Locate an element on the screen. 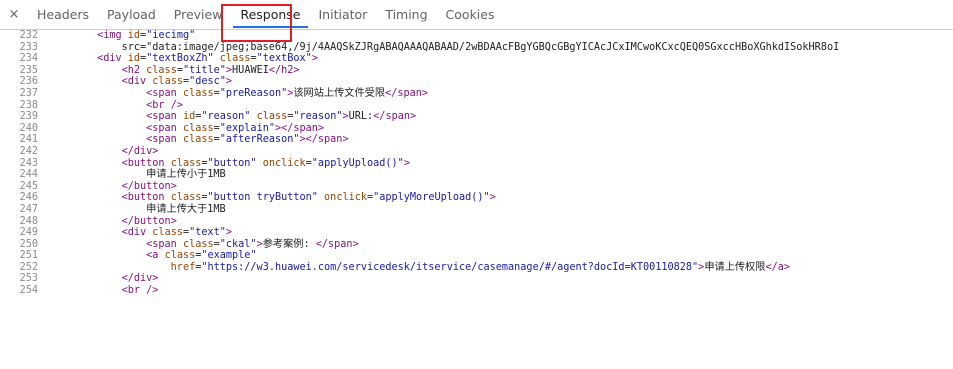 The width and height of the screenshot is (953, 369). line-number: 241 is located at coordinates (28, 140).